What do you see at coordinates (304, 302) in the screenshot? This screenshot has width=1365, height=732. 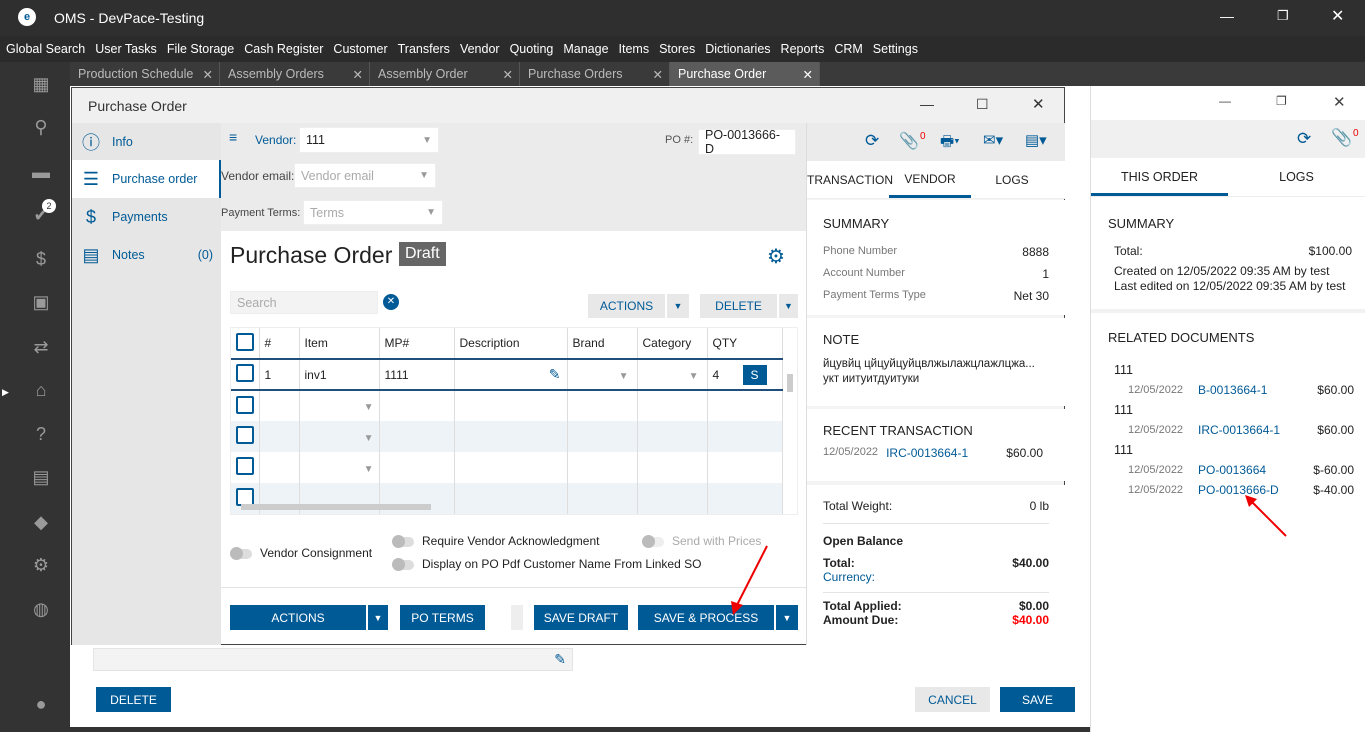 I see `search-input: Search` at bounding box center [304, 302].